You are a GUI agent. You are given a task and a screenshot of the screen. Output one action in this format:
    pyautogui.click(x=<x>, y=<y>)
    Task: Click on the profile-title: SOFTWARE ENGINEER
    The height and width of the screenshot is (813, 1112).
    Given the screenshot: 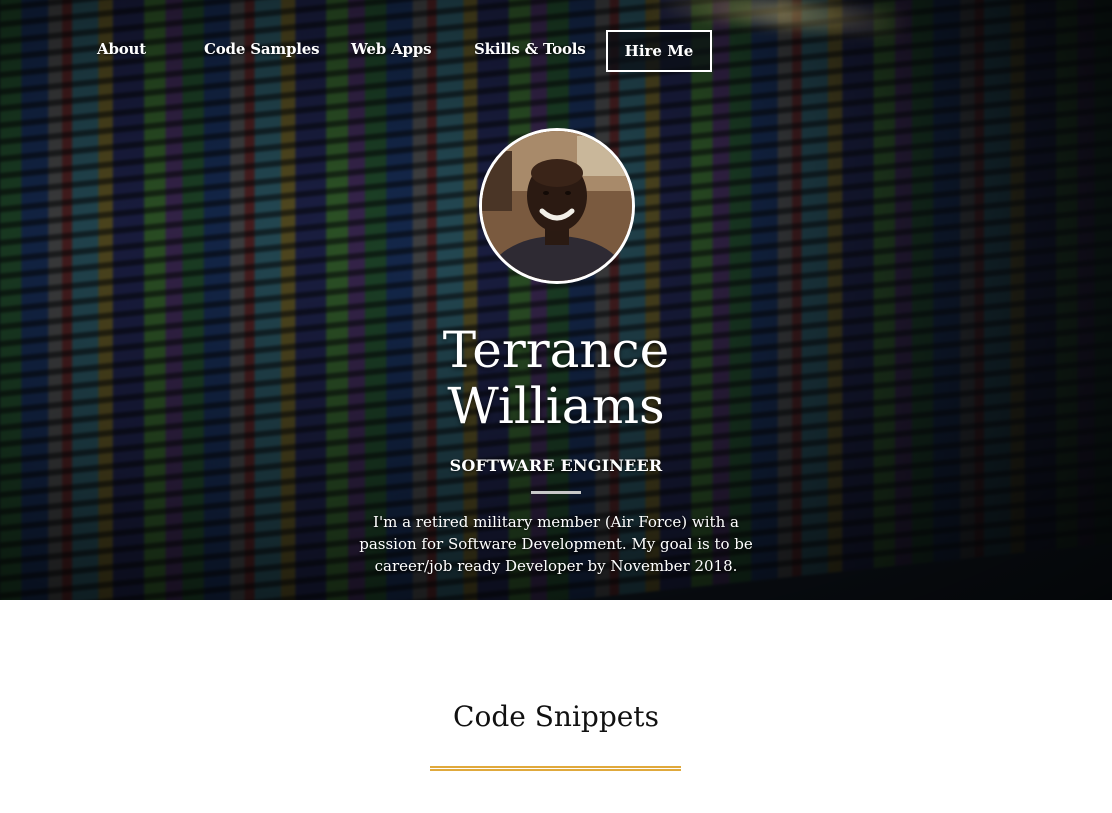 What is the action you would take?
    pyautogui.click(x=556, y=465)
    